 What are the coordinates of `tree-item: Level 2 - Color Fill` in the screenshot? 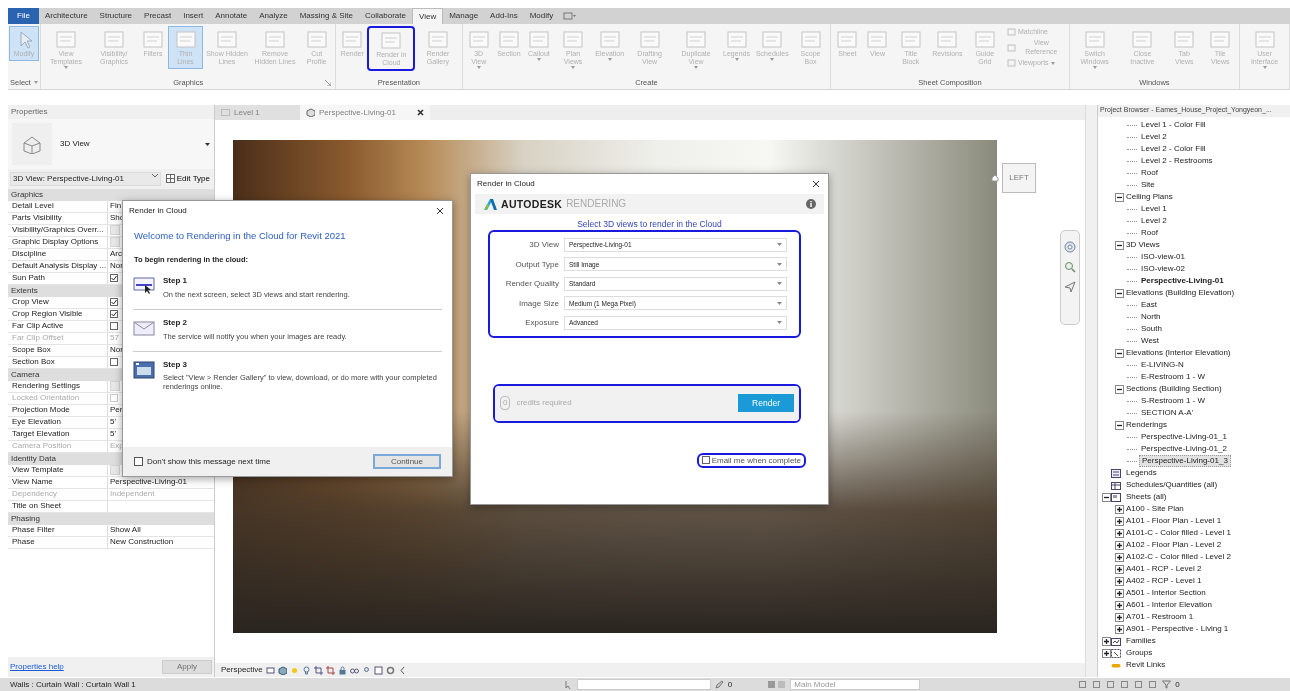 It's located at (1173, 149).